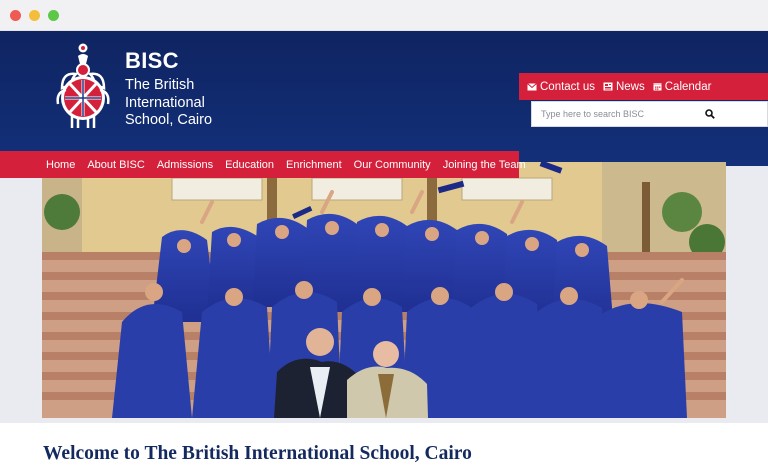  Describe the element at coordinates (710, 114) in the screenshot. I see `search-icon` at that location.